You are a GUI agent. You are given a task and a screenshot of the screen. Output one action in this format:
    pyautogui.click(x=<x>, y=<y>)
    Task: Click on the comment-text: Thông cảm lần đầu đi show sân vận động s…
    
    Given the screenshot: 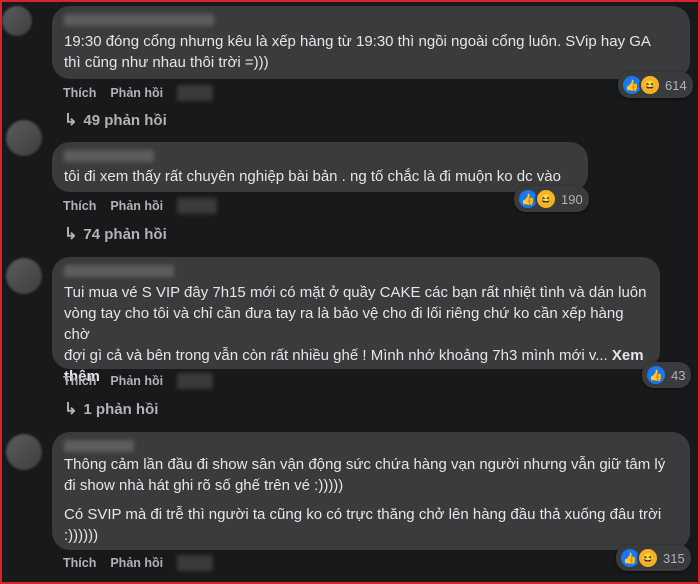 What is the action you would take?
    pyautogui.click(x=365, y=500)
    